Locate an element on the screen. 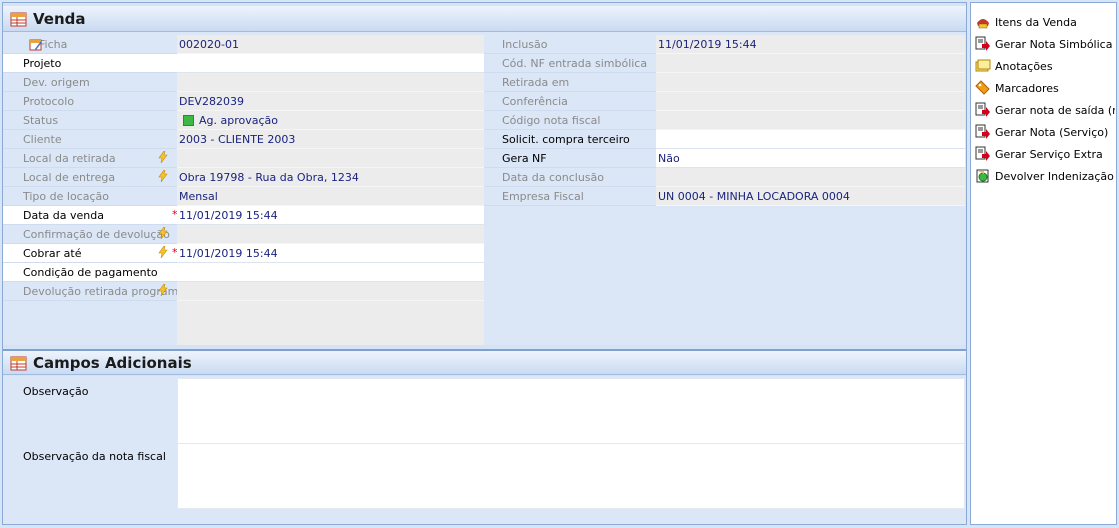 This screenshot has width=1119, height=528. field-label-text: Condição de pagamento is located at coordinates (90, 272).